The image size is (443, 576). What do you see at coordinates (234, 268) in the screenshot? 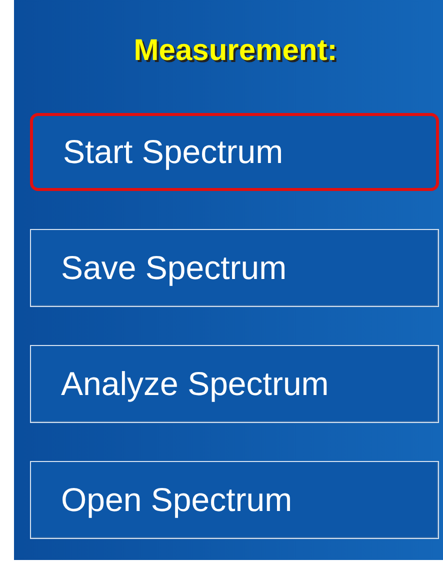
I see `spectrum-button: Save Spectrum` at bounding box center [234, 268].